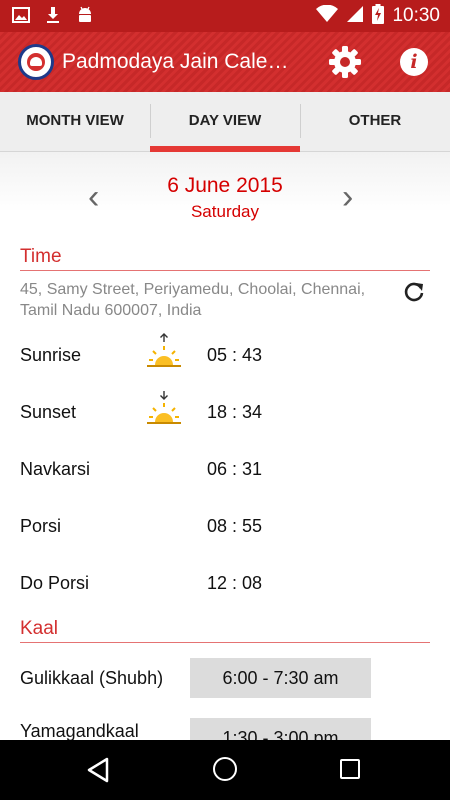 Image resolution: width=450 pixels, height=800 pixels. I want to click on app-bar: Padmodaya Jain Cale… i, so click(225, 62).